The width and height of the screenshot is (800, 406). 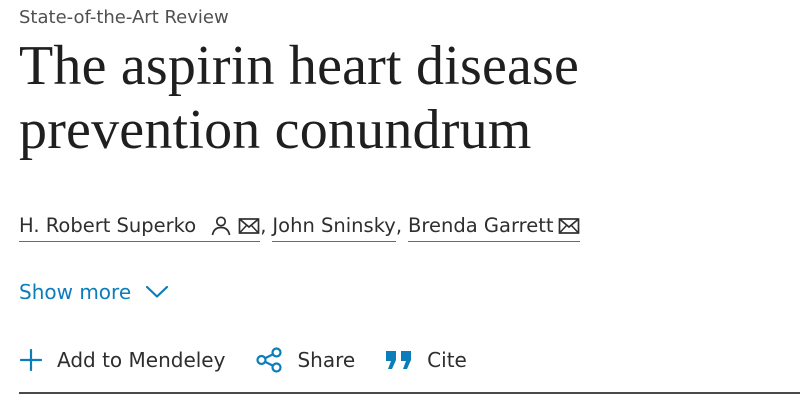 I want to click on author-name: John Sninsky, so click(x=334, y=225).